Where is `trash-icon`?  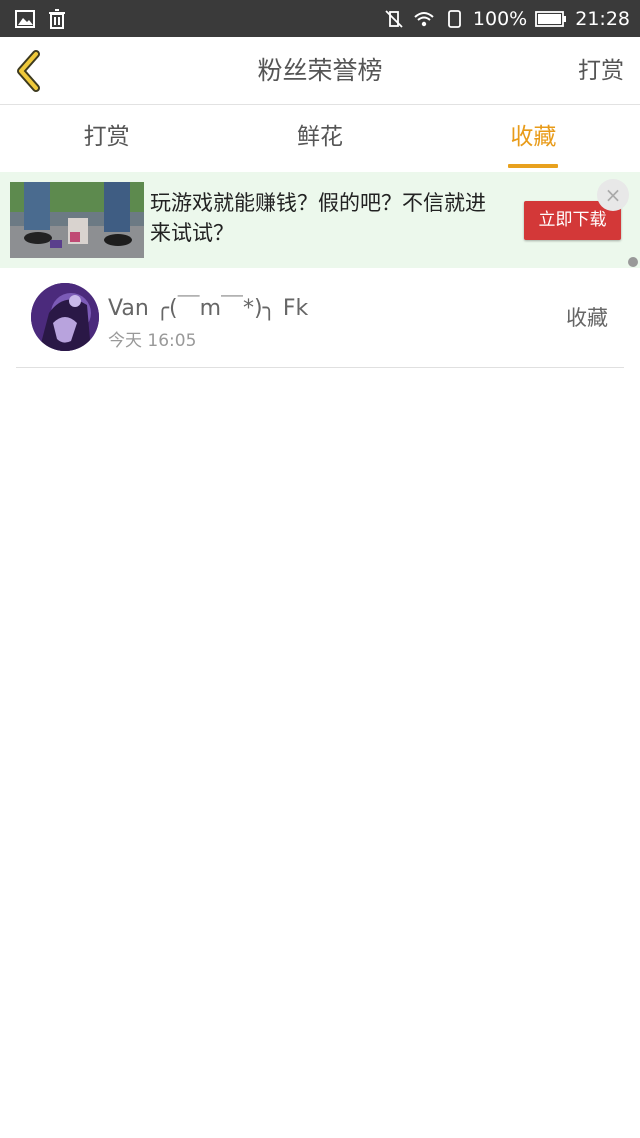
trash-icon is located at coordinates (57, 19).